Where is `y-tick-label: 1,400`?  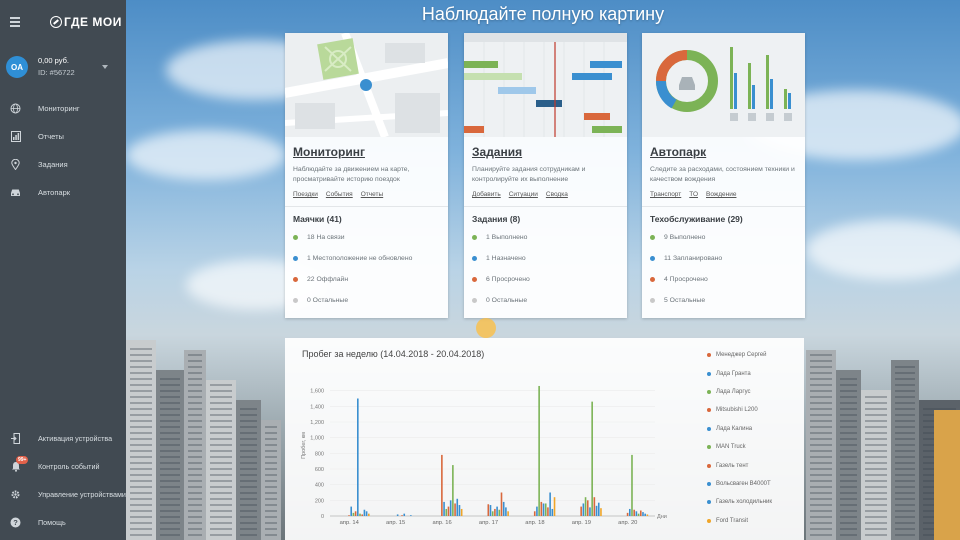
y-tick-label: 1,400 is located at coordinates (317, 407).